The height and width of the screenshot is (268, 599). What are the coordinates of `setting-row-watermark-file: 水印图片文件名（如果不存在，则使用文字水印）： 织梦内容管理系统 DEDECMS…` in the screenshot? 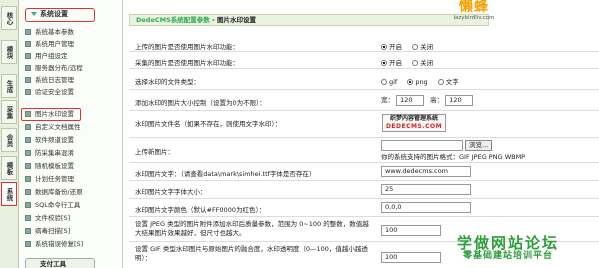 It's located at (364, 125).